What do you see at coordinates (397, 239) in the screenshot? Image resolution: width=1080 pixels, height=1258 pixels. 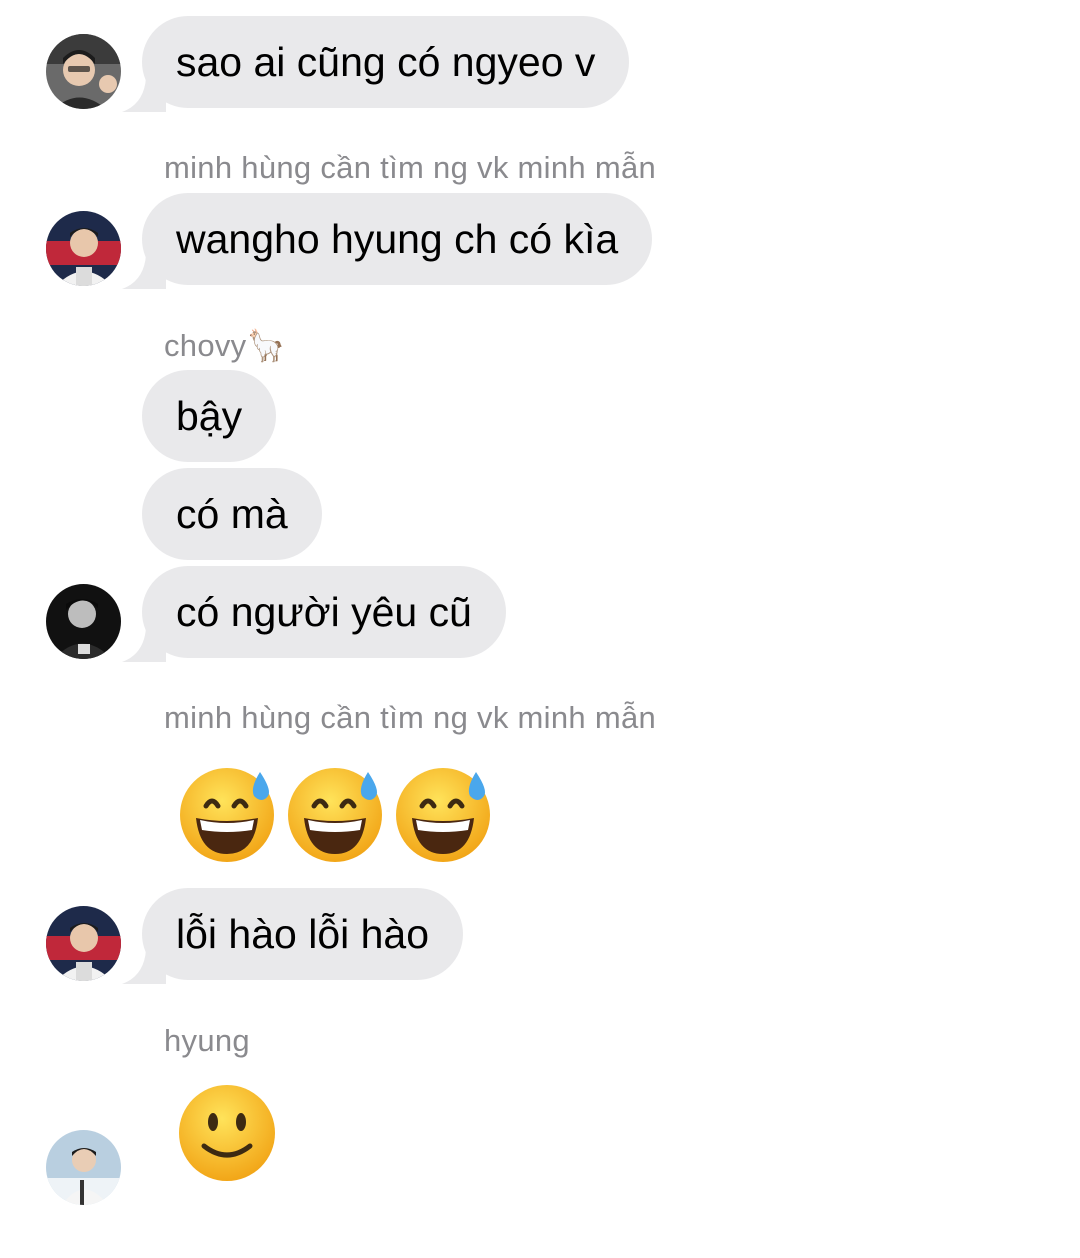 I see `message-bubble: wangho hyung ch có kìa` at bounding box center [397, 239].